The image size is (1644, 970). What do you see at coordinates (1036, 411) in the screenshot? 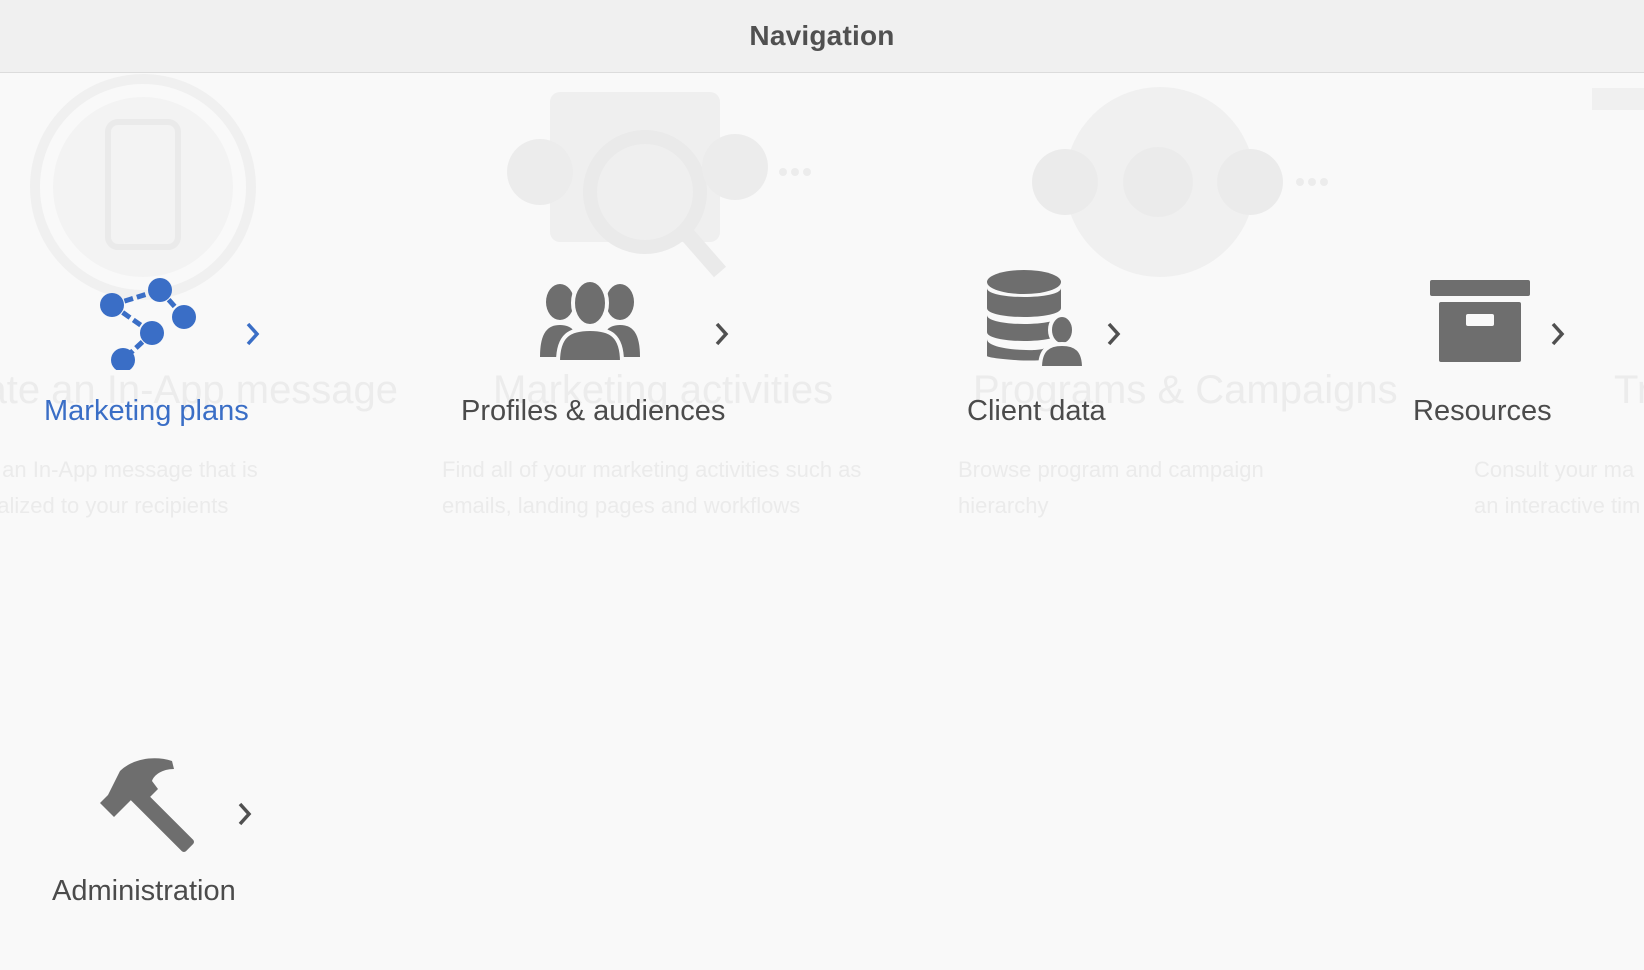
I see `tile-label: Client data` at bounding box center [1036, 411].